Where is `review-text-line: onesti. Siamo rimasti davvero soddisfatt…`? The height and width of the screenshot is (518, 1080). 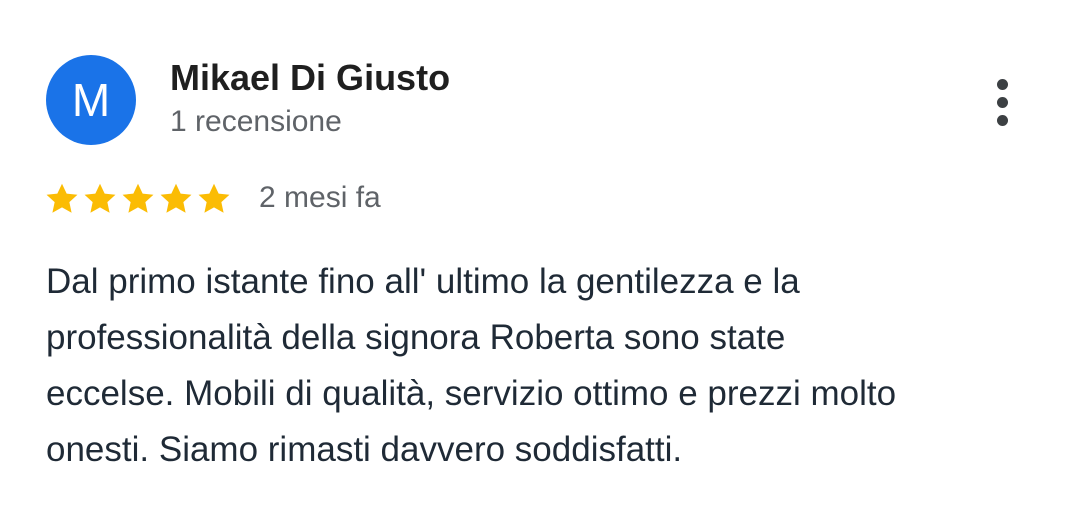
review-text-line: onesti. Siamo rimasti davvero soddisfatt… is located at coordinates (364, 449).